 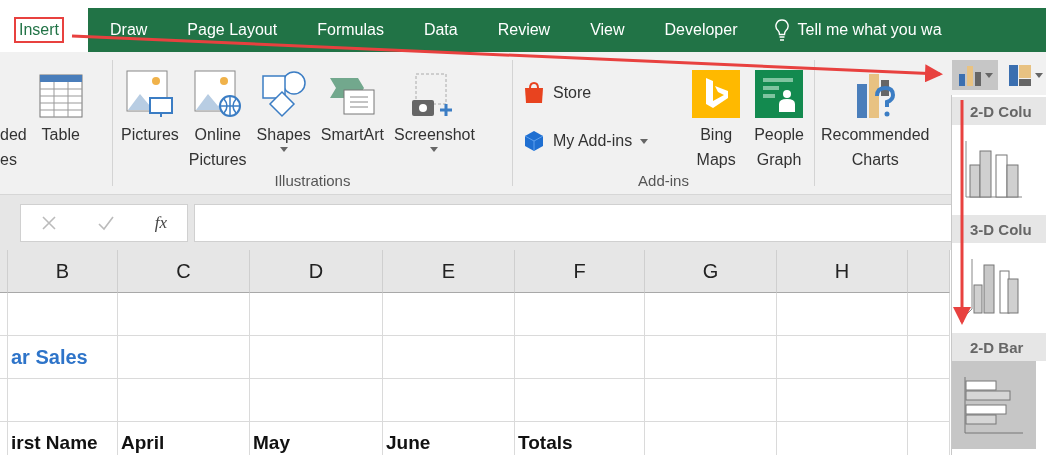 I want to click on sheet-cell: irst Name, so click(x=63, y=438).